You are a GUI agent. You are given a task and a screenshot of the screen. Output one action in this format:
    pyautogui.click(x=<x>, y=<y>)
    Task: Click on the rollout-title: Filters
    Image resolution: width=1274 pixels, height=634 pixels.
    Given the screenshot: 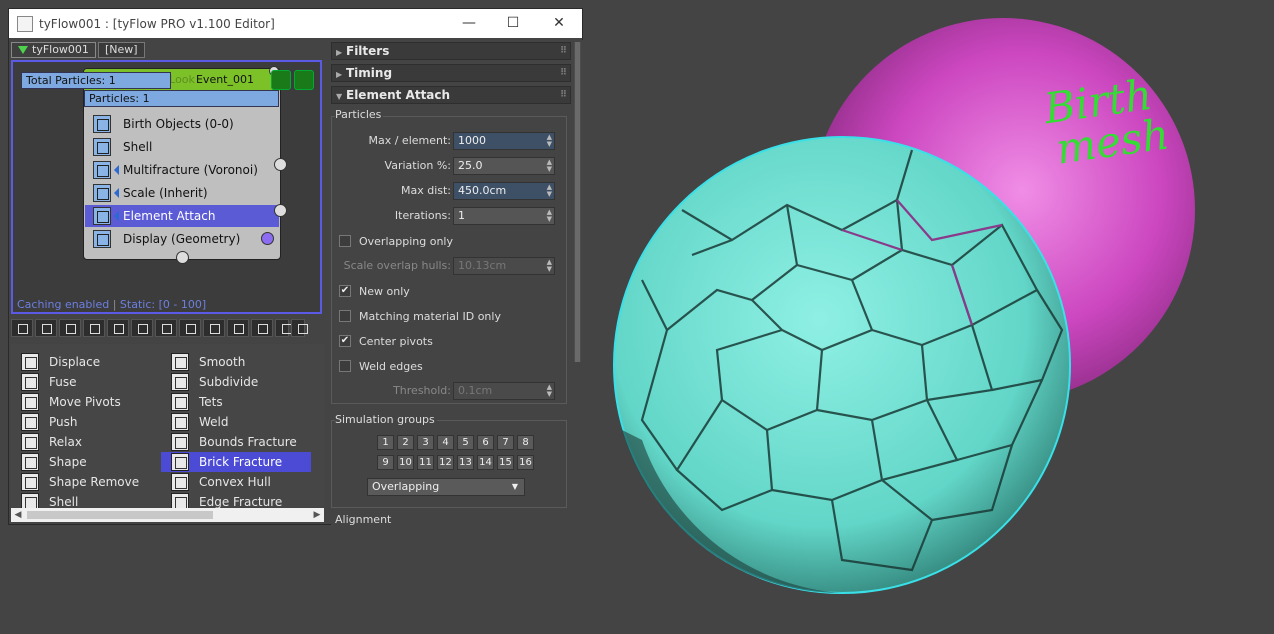 What is the action you would take?
    pyautogui.click(x=368, y=51)
    